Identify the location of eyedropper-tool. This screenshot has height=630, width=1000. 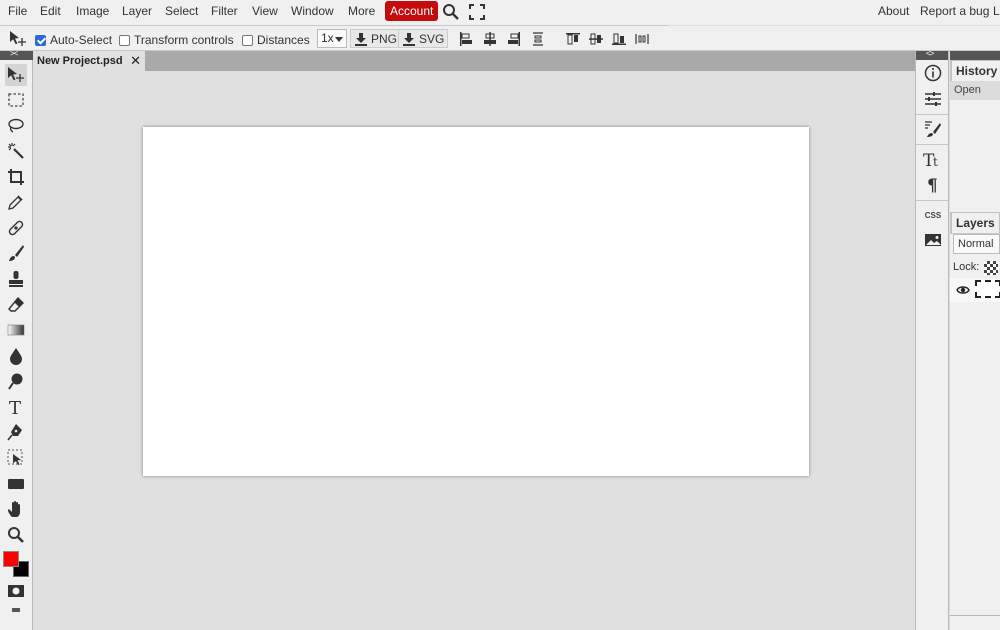
(16, 202).